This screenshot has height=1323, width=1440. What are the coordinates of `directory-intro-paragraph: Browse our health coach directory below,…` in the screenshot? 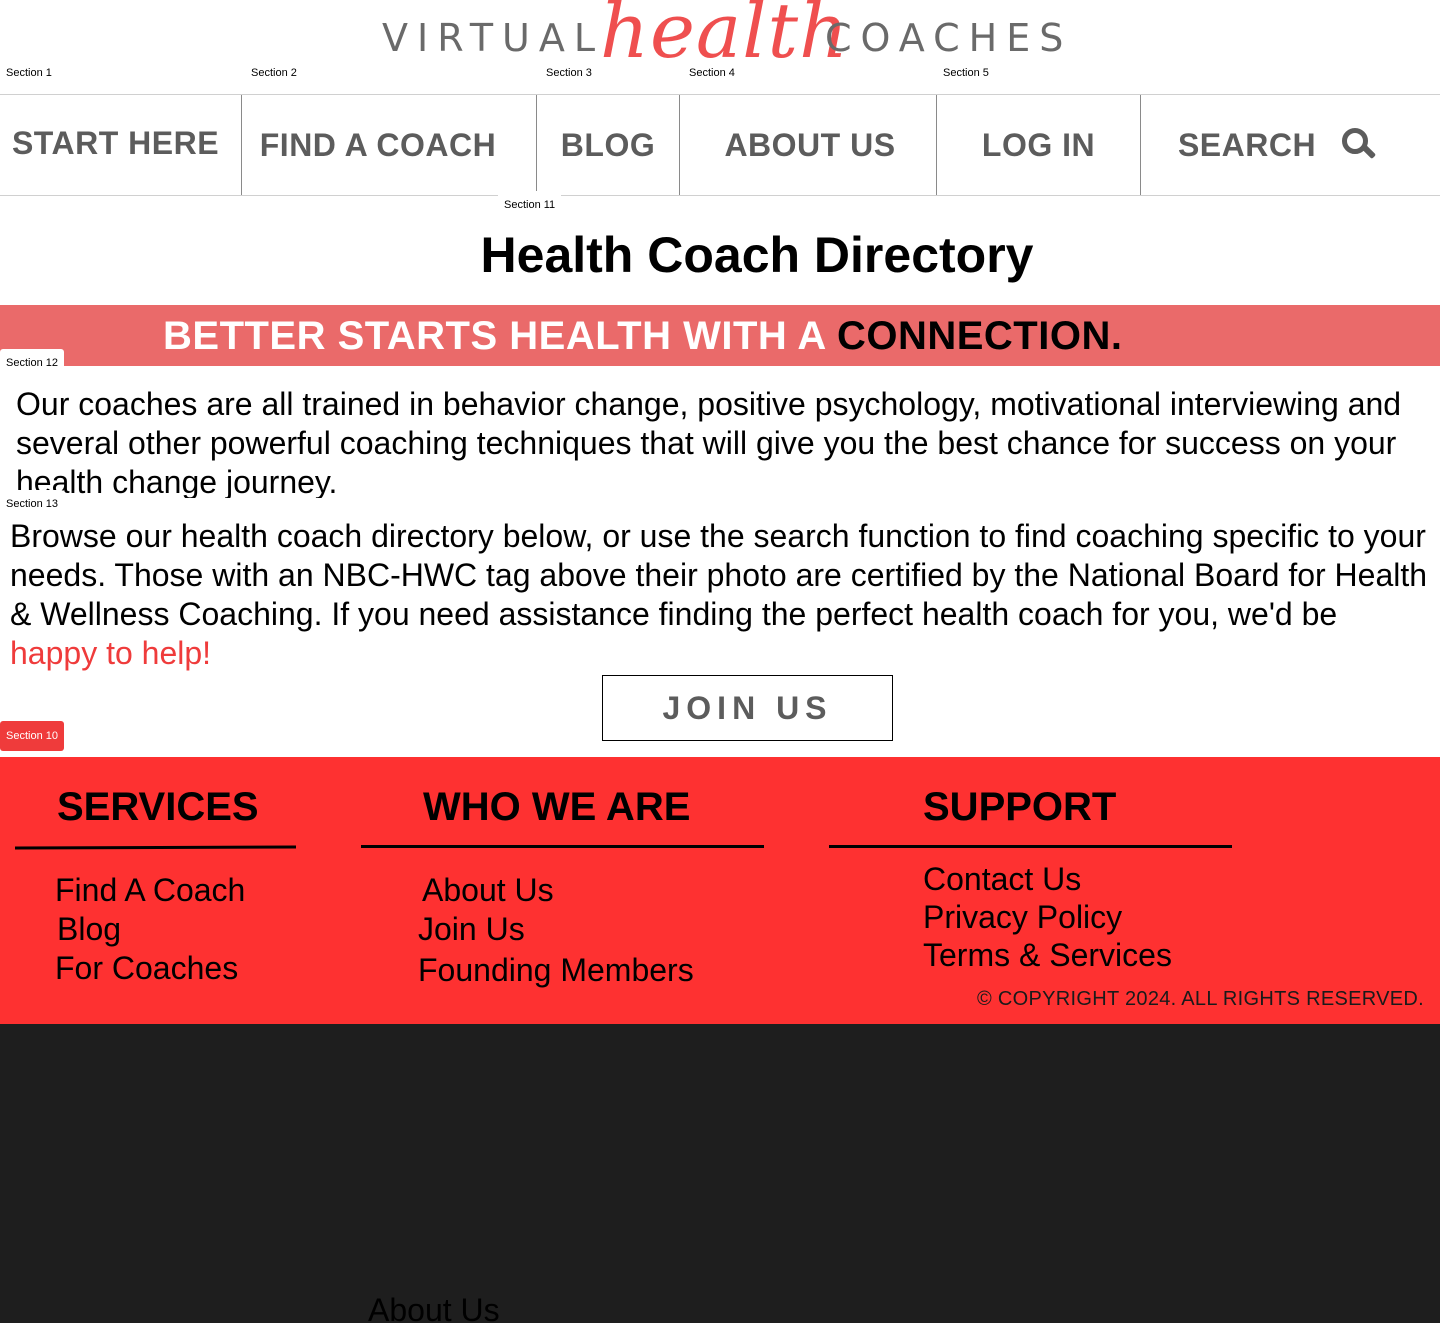 It's located at (720, 595).